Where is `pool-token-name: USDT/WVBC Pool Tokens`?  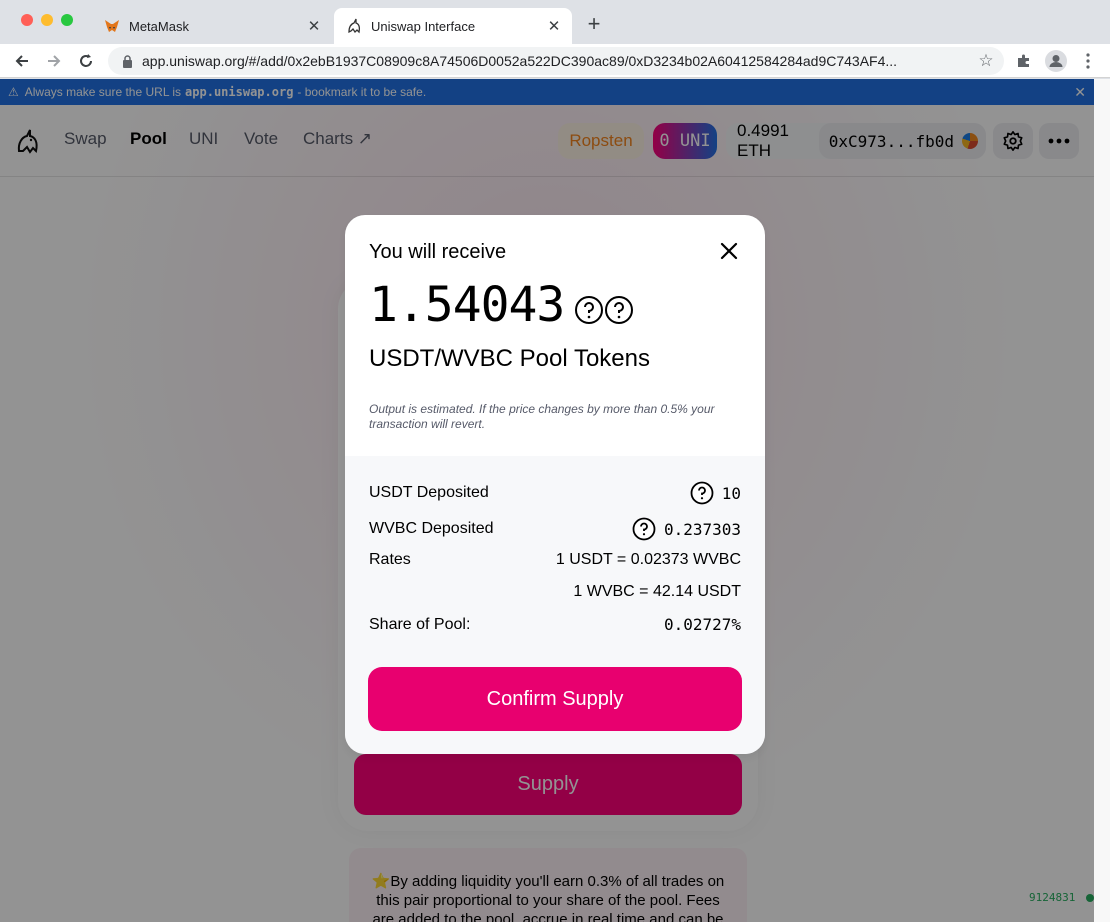 pool-token-name: USDT/WVBC Pool Tokens is located at coordinates (509, 358).